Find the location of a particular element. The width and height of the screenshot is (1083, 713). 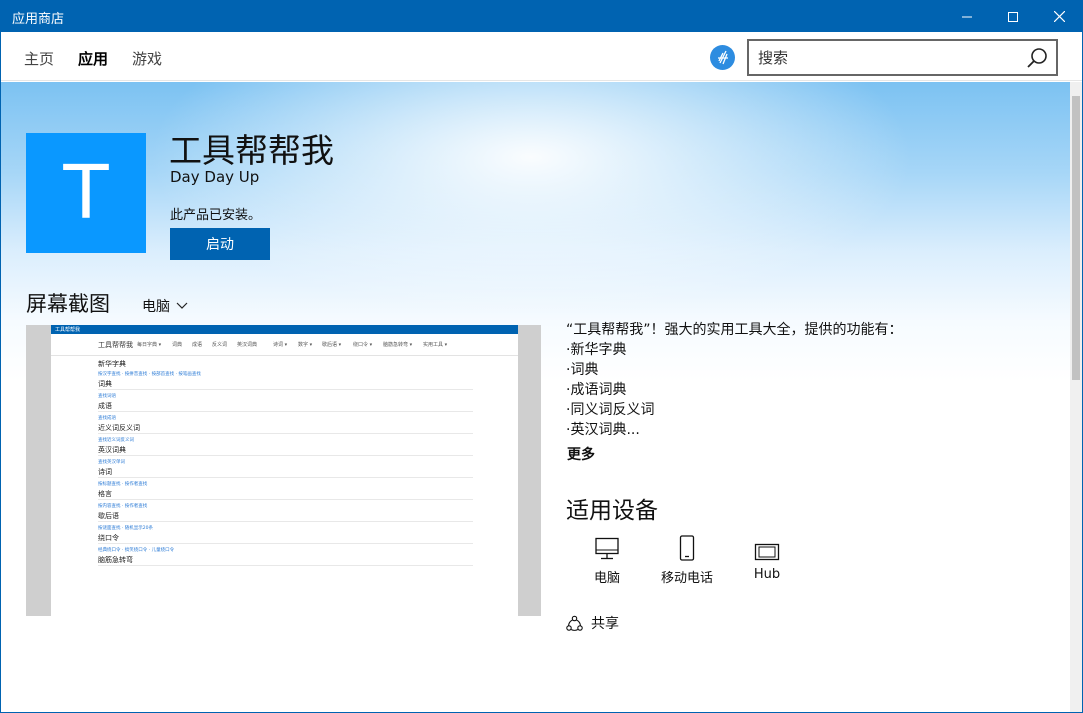

more-link: 更多 is located at coordinates (581, 454).